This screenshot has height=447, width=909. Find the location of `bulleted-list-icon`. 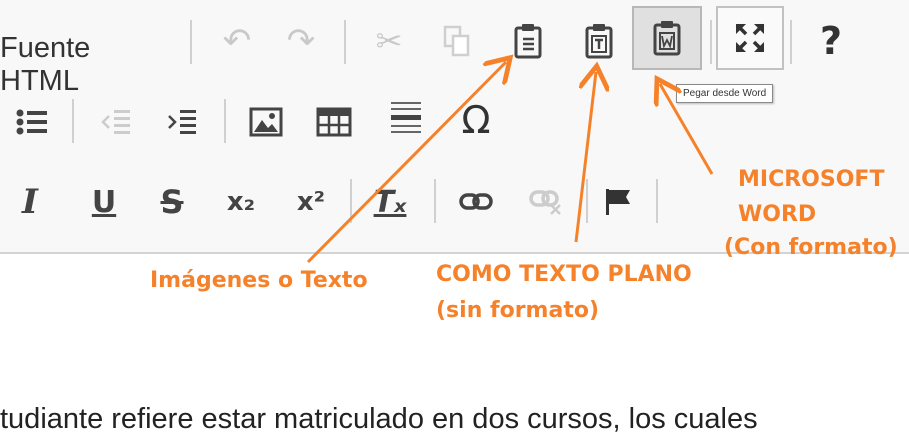

bulleted-list-icon is located at coordinates (32, 122).